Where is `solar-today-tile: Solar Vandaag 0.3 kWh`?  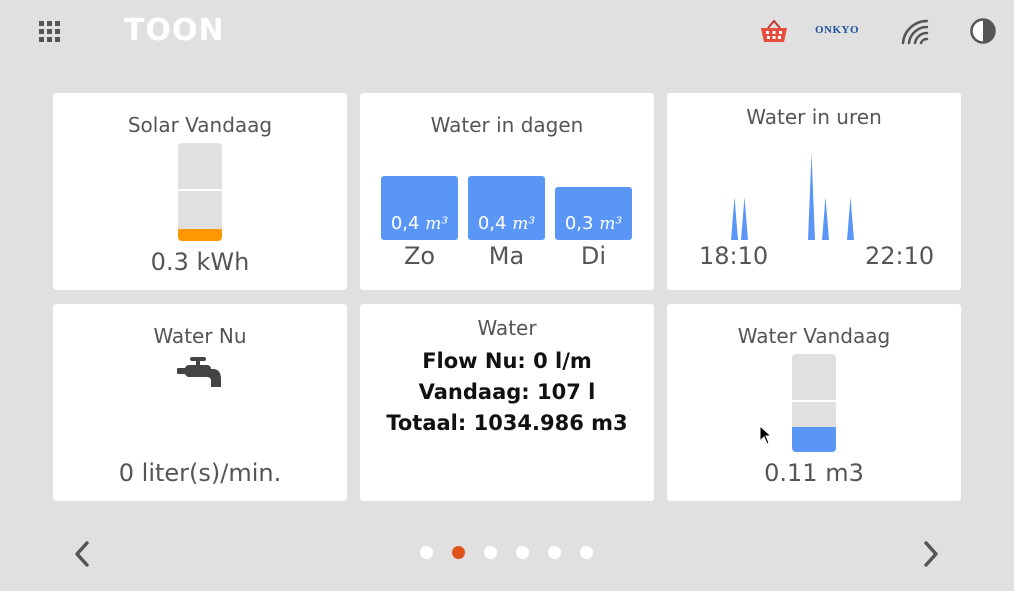 solar-today-tile: Solar Vandaag 0.3 kWh is located at coordinates (200, 191).